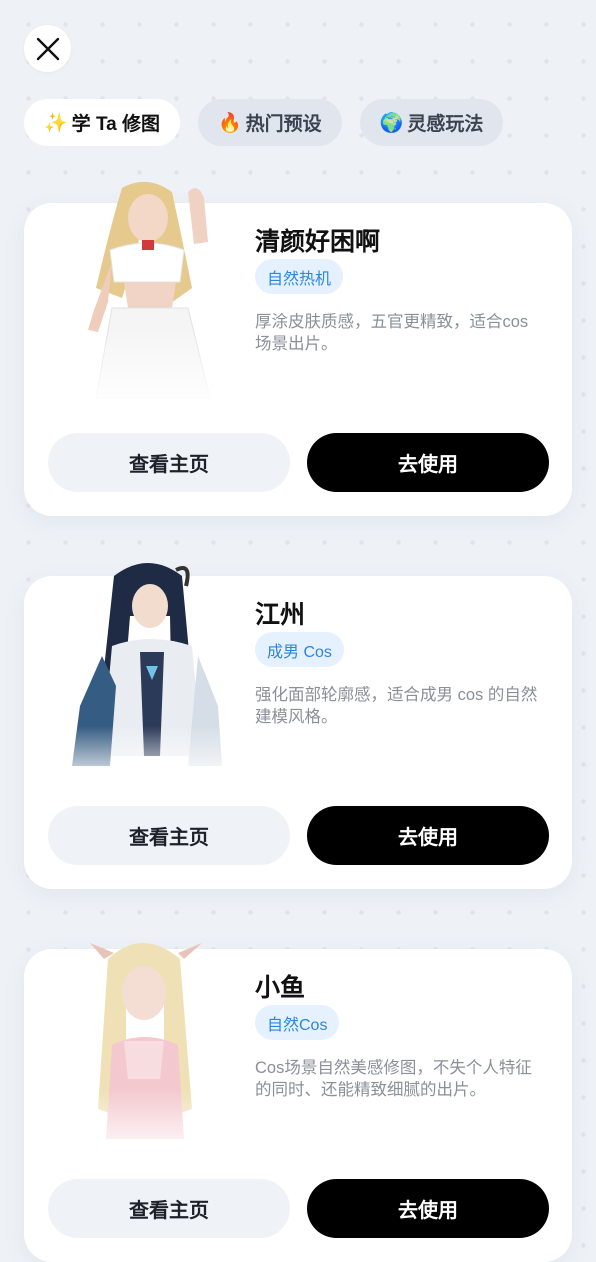 Image resolution: width=596 pixels, height=1262 pixels. Describe the element at coordinates (396, 706) in the screenshot. I see `preset-description: 强化面部轮廓感，适合成男 cos 的自然建模风格。` at that location.